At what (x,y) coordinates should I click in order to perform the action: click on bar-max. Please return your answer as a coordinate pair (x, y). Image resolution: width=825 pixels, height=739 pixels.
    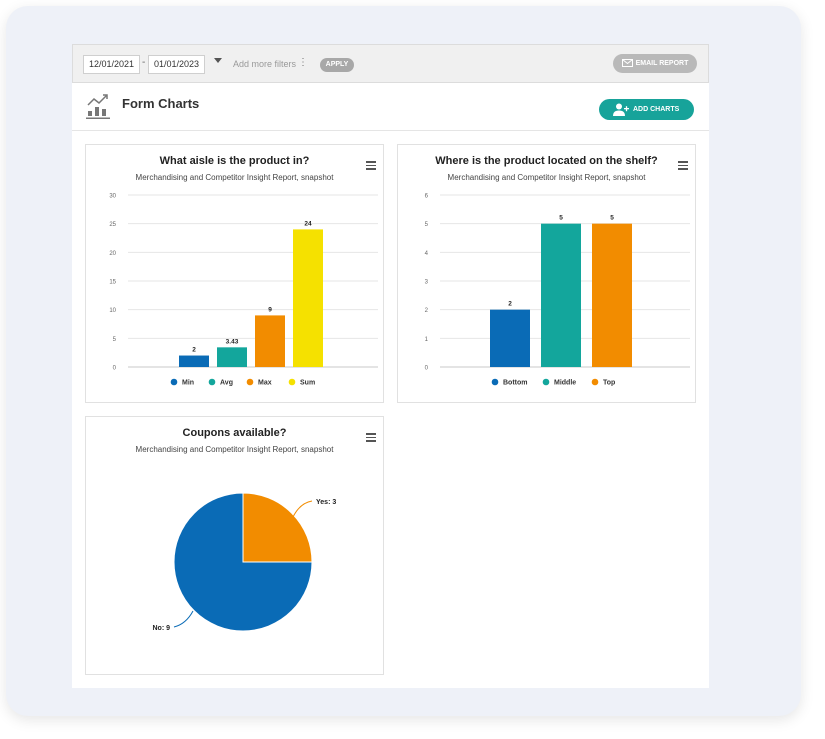
    Looking at the image, I should click on (270, 341).